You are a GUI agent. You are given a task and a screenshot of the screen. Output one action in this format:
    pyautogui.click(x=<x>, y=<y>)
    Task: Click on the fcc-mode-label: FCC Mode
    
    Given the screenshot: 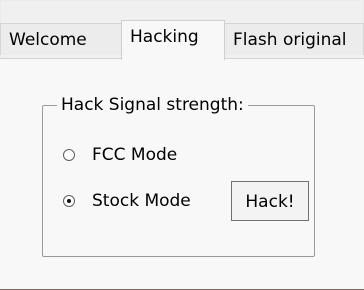 What is the action you would take?
    pyautogui.click(x=135, y=155)
    